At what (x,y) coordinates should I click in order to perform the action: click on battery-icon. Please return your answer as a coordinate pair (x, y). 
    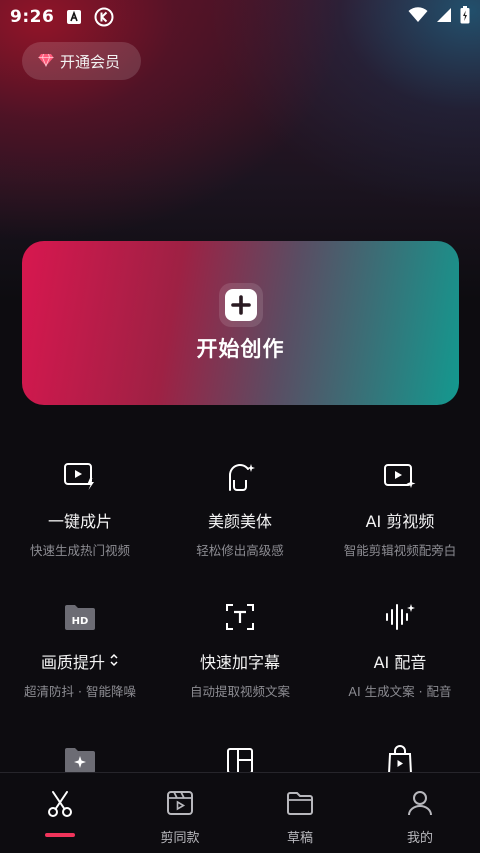
    Looking at the image, I should click on (465, 17).